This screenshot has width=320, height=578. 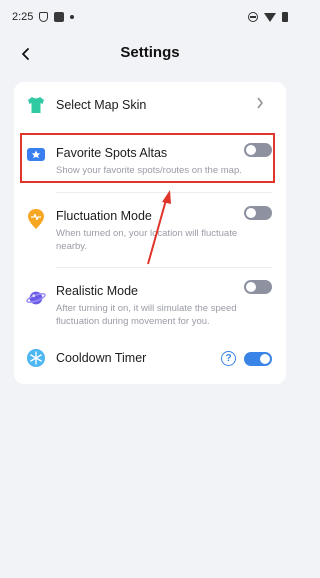 I want to click on status-left: 2:25, so click(x=43, y=17).